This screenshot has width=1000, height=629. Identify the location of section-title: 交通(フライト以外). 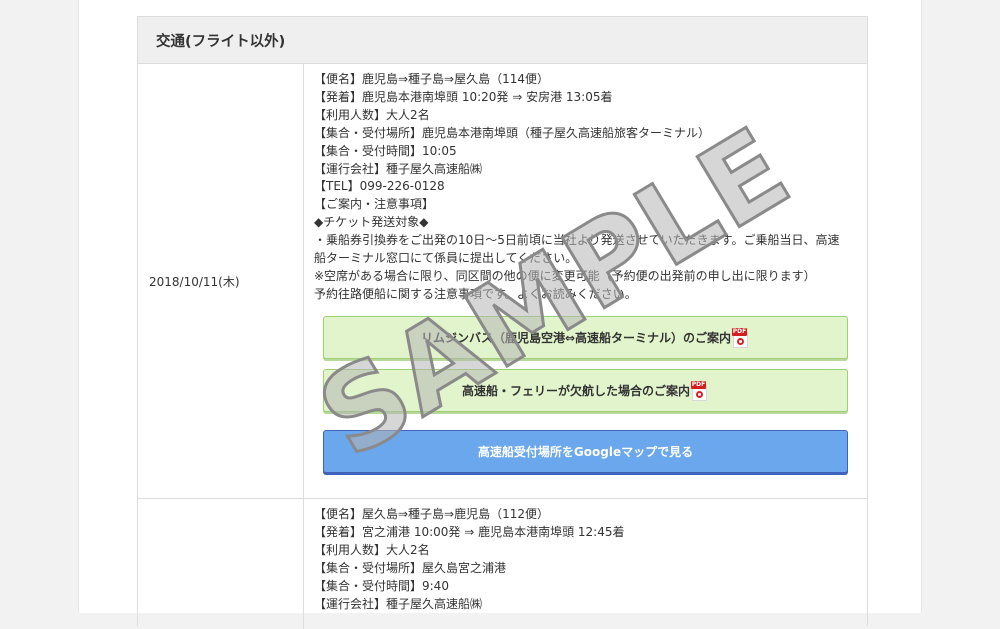
(221, 41).